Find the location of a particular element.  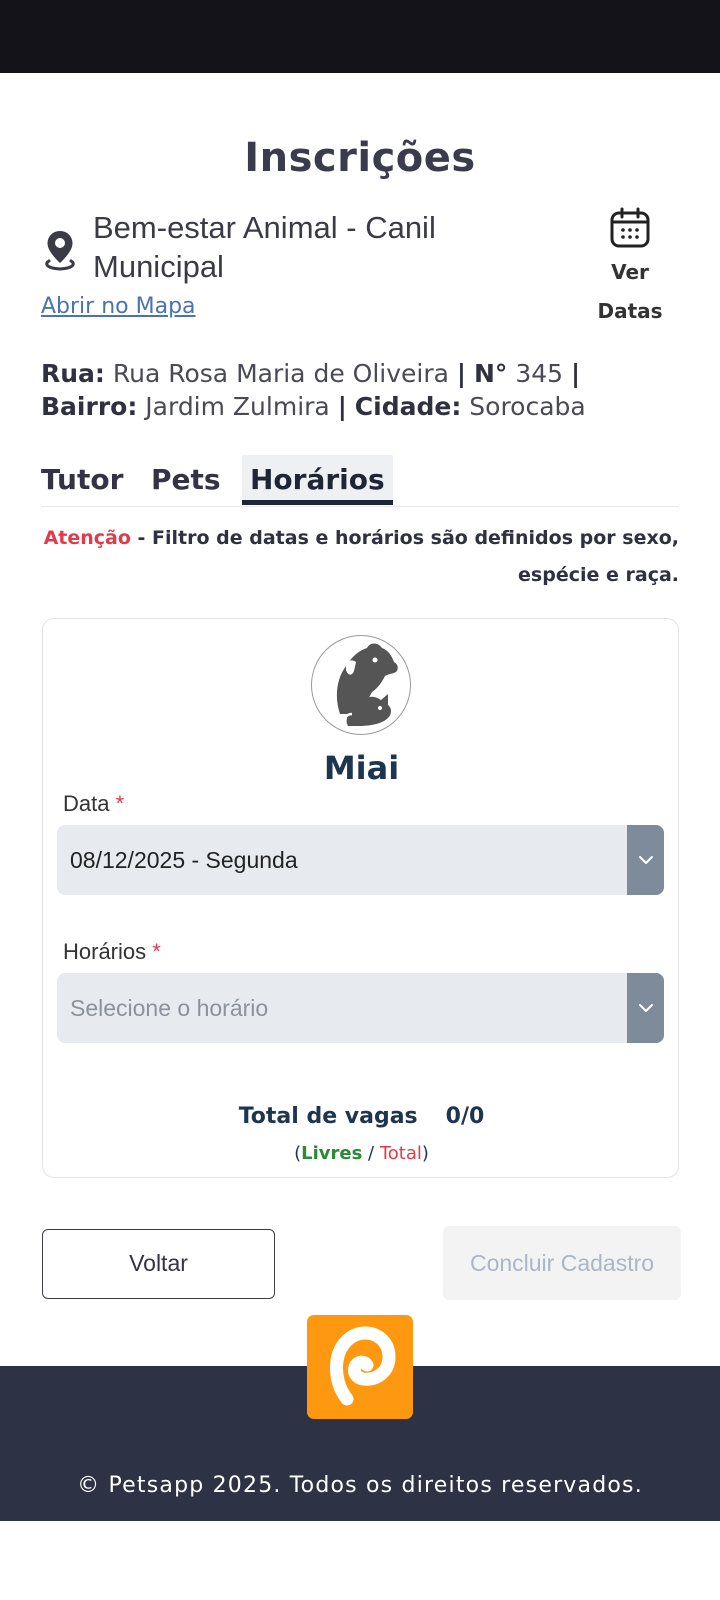

tab-bar: Tutor Pets Horários is located at coordinates (360, 481).